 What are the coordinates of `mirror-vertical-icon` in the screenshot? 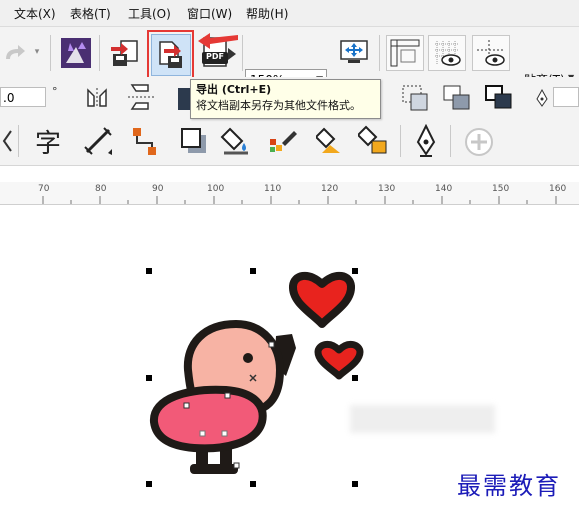 It's located at (141, 97).